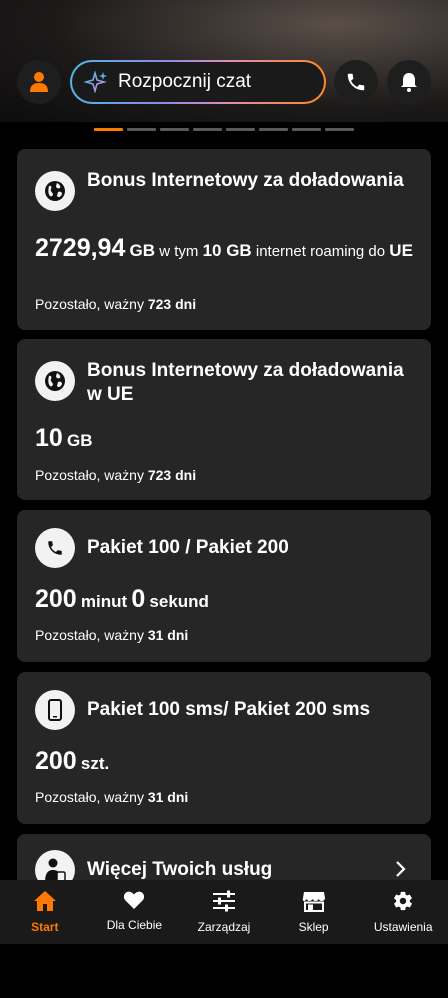 The image size is (448, 998). I want to click on card-amount: 200 minut 0 sekund, so click(225, 599).